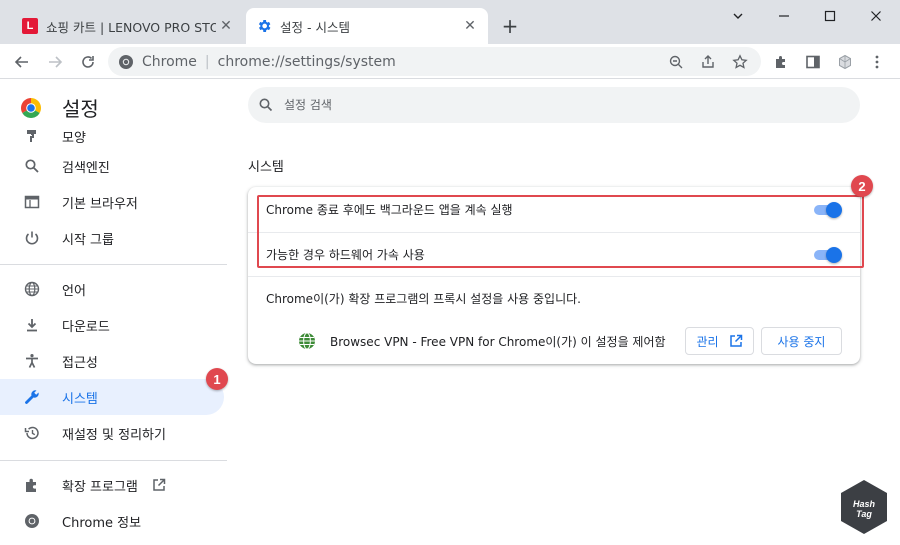  Describe the element at coordinates (217, 379) in the screenshot. I see `annotation-badge-1: 1` at that location.